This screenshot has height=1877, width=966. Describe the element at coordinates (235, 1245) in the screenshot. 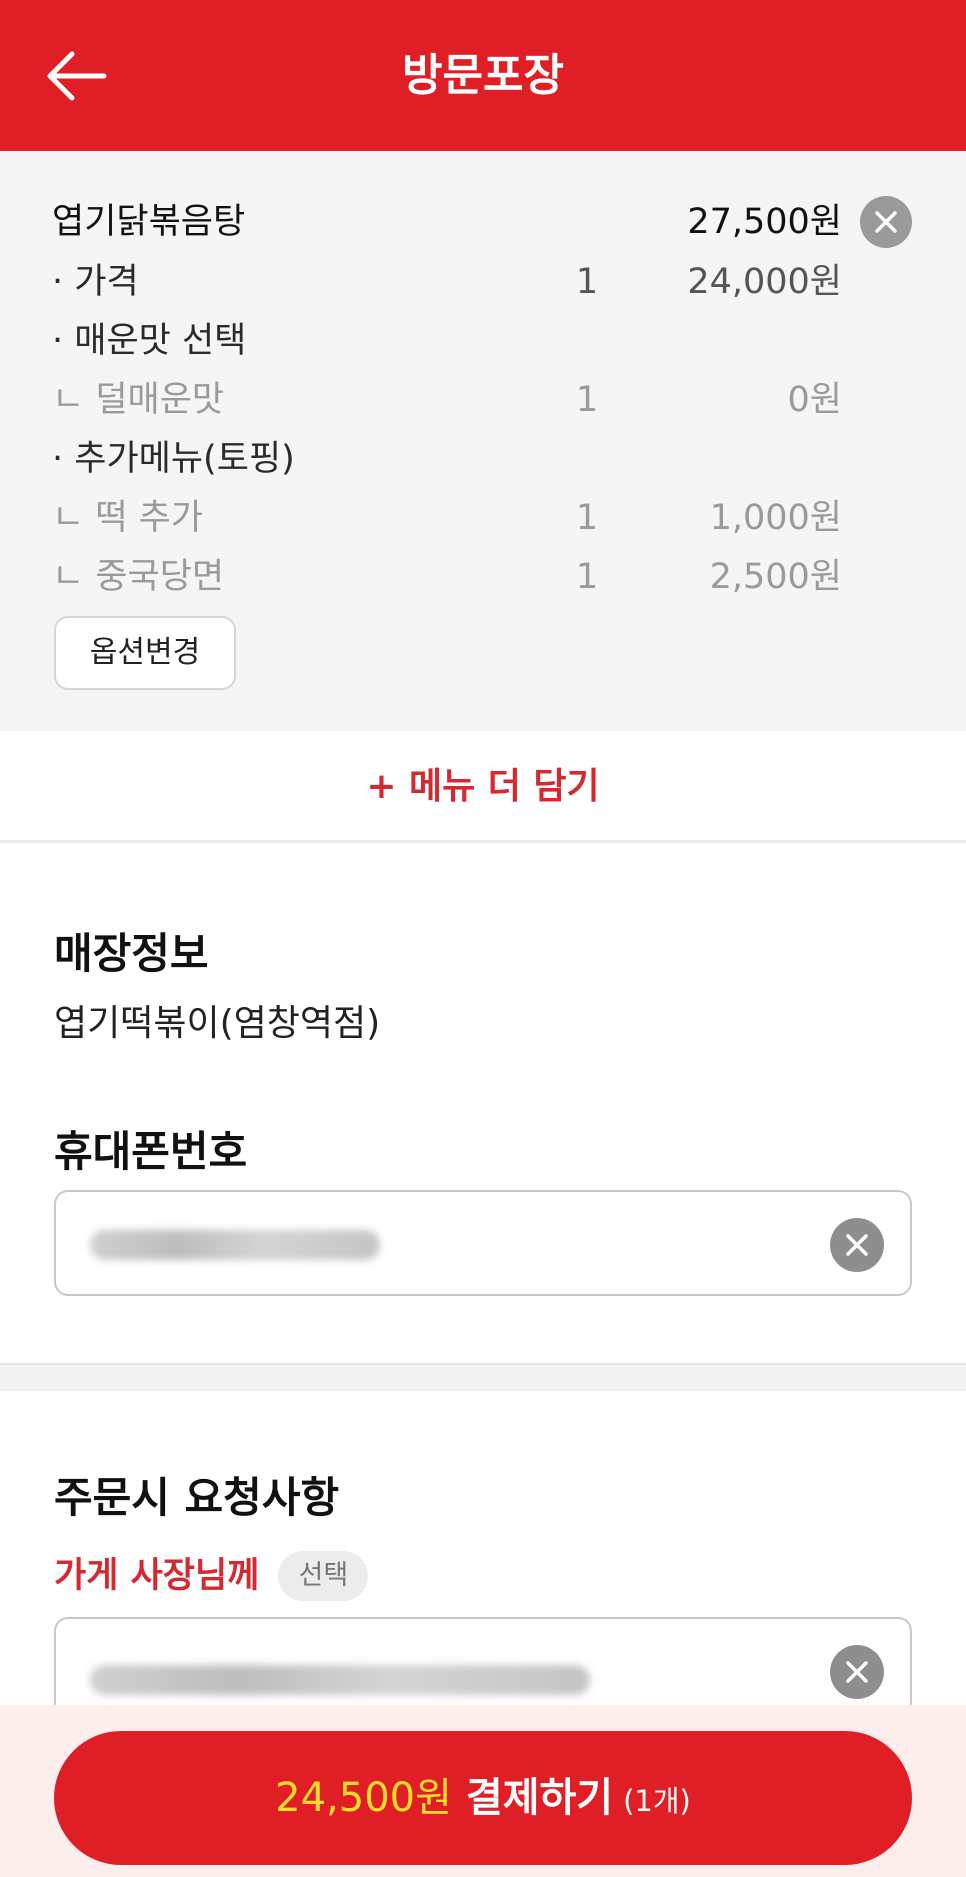

I see `redacted-phone-text` at that location.